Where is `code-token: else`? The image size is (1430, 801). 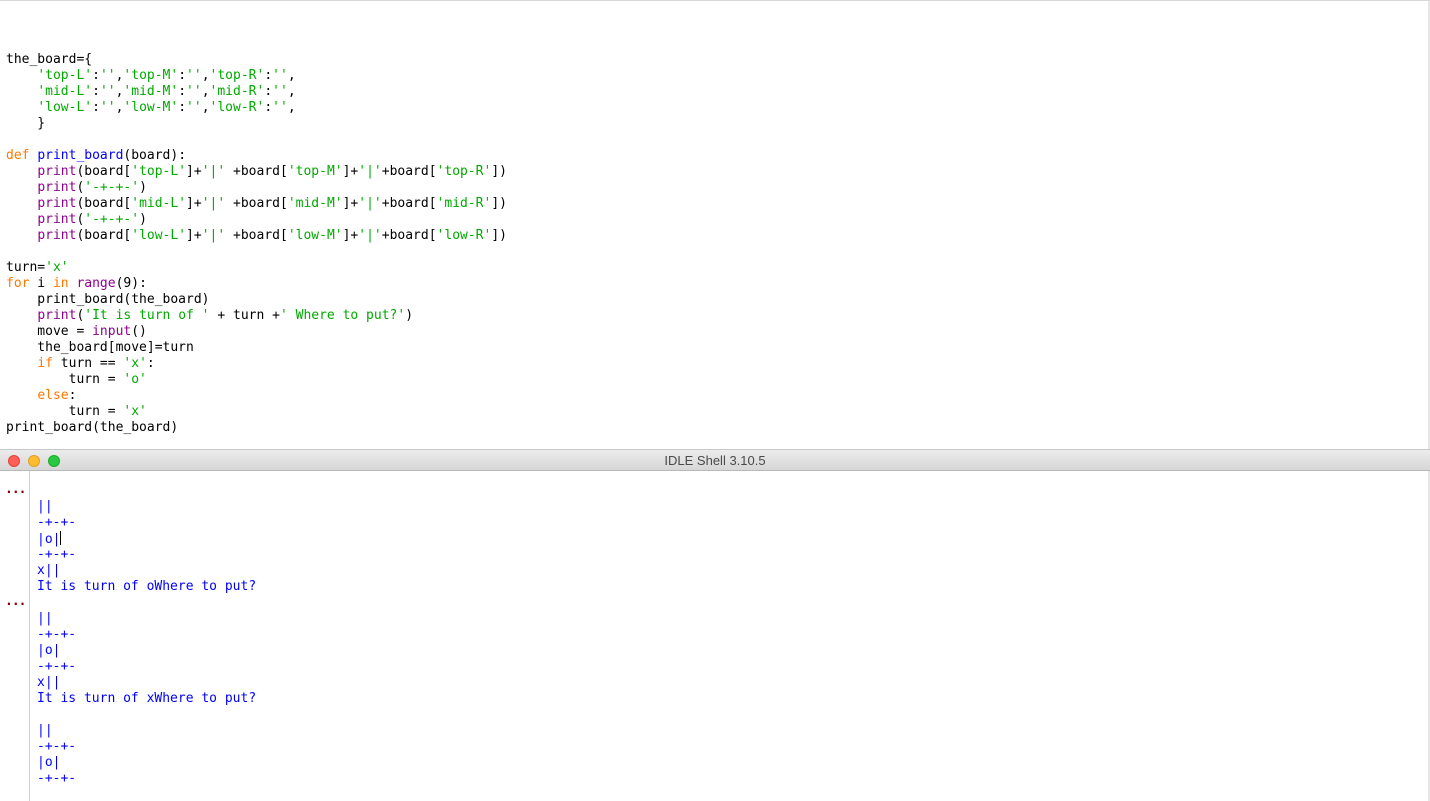 code-token: else is located at coordinates (53, 395).